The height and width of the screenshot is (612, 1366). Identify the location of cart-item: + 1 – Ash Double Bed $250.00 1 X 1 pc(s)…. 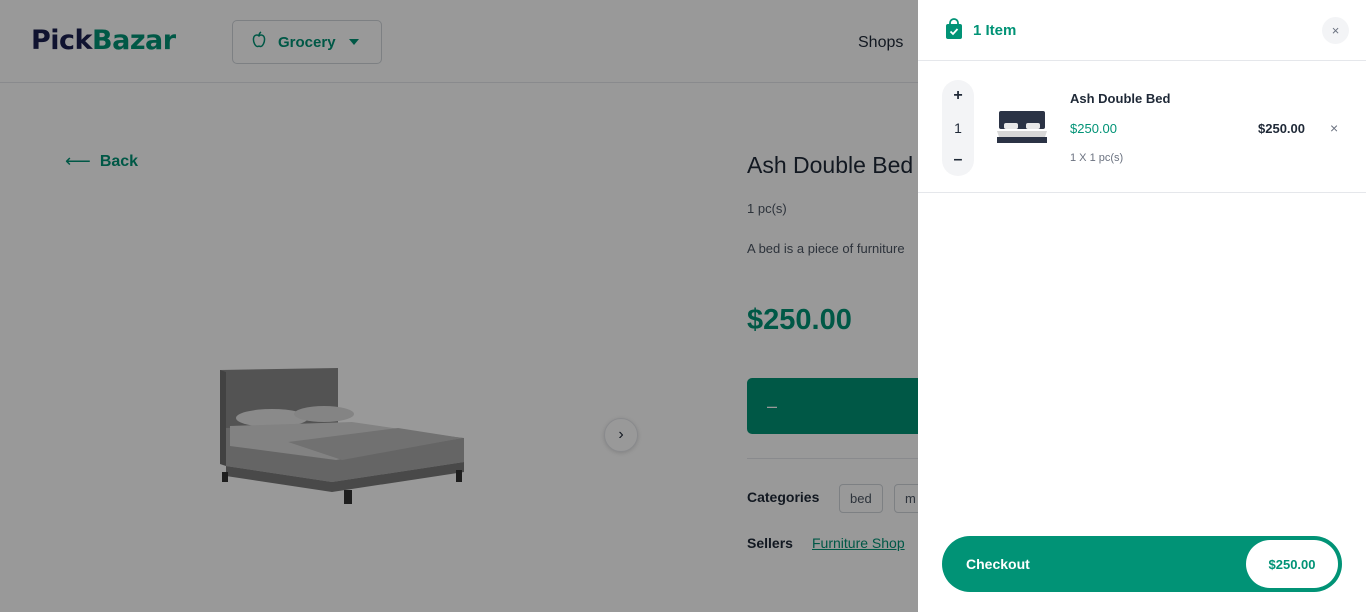
(1142, 127).